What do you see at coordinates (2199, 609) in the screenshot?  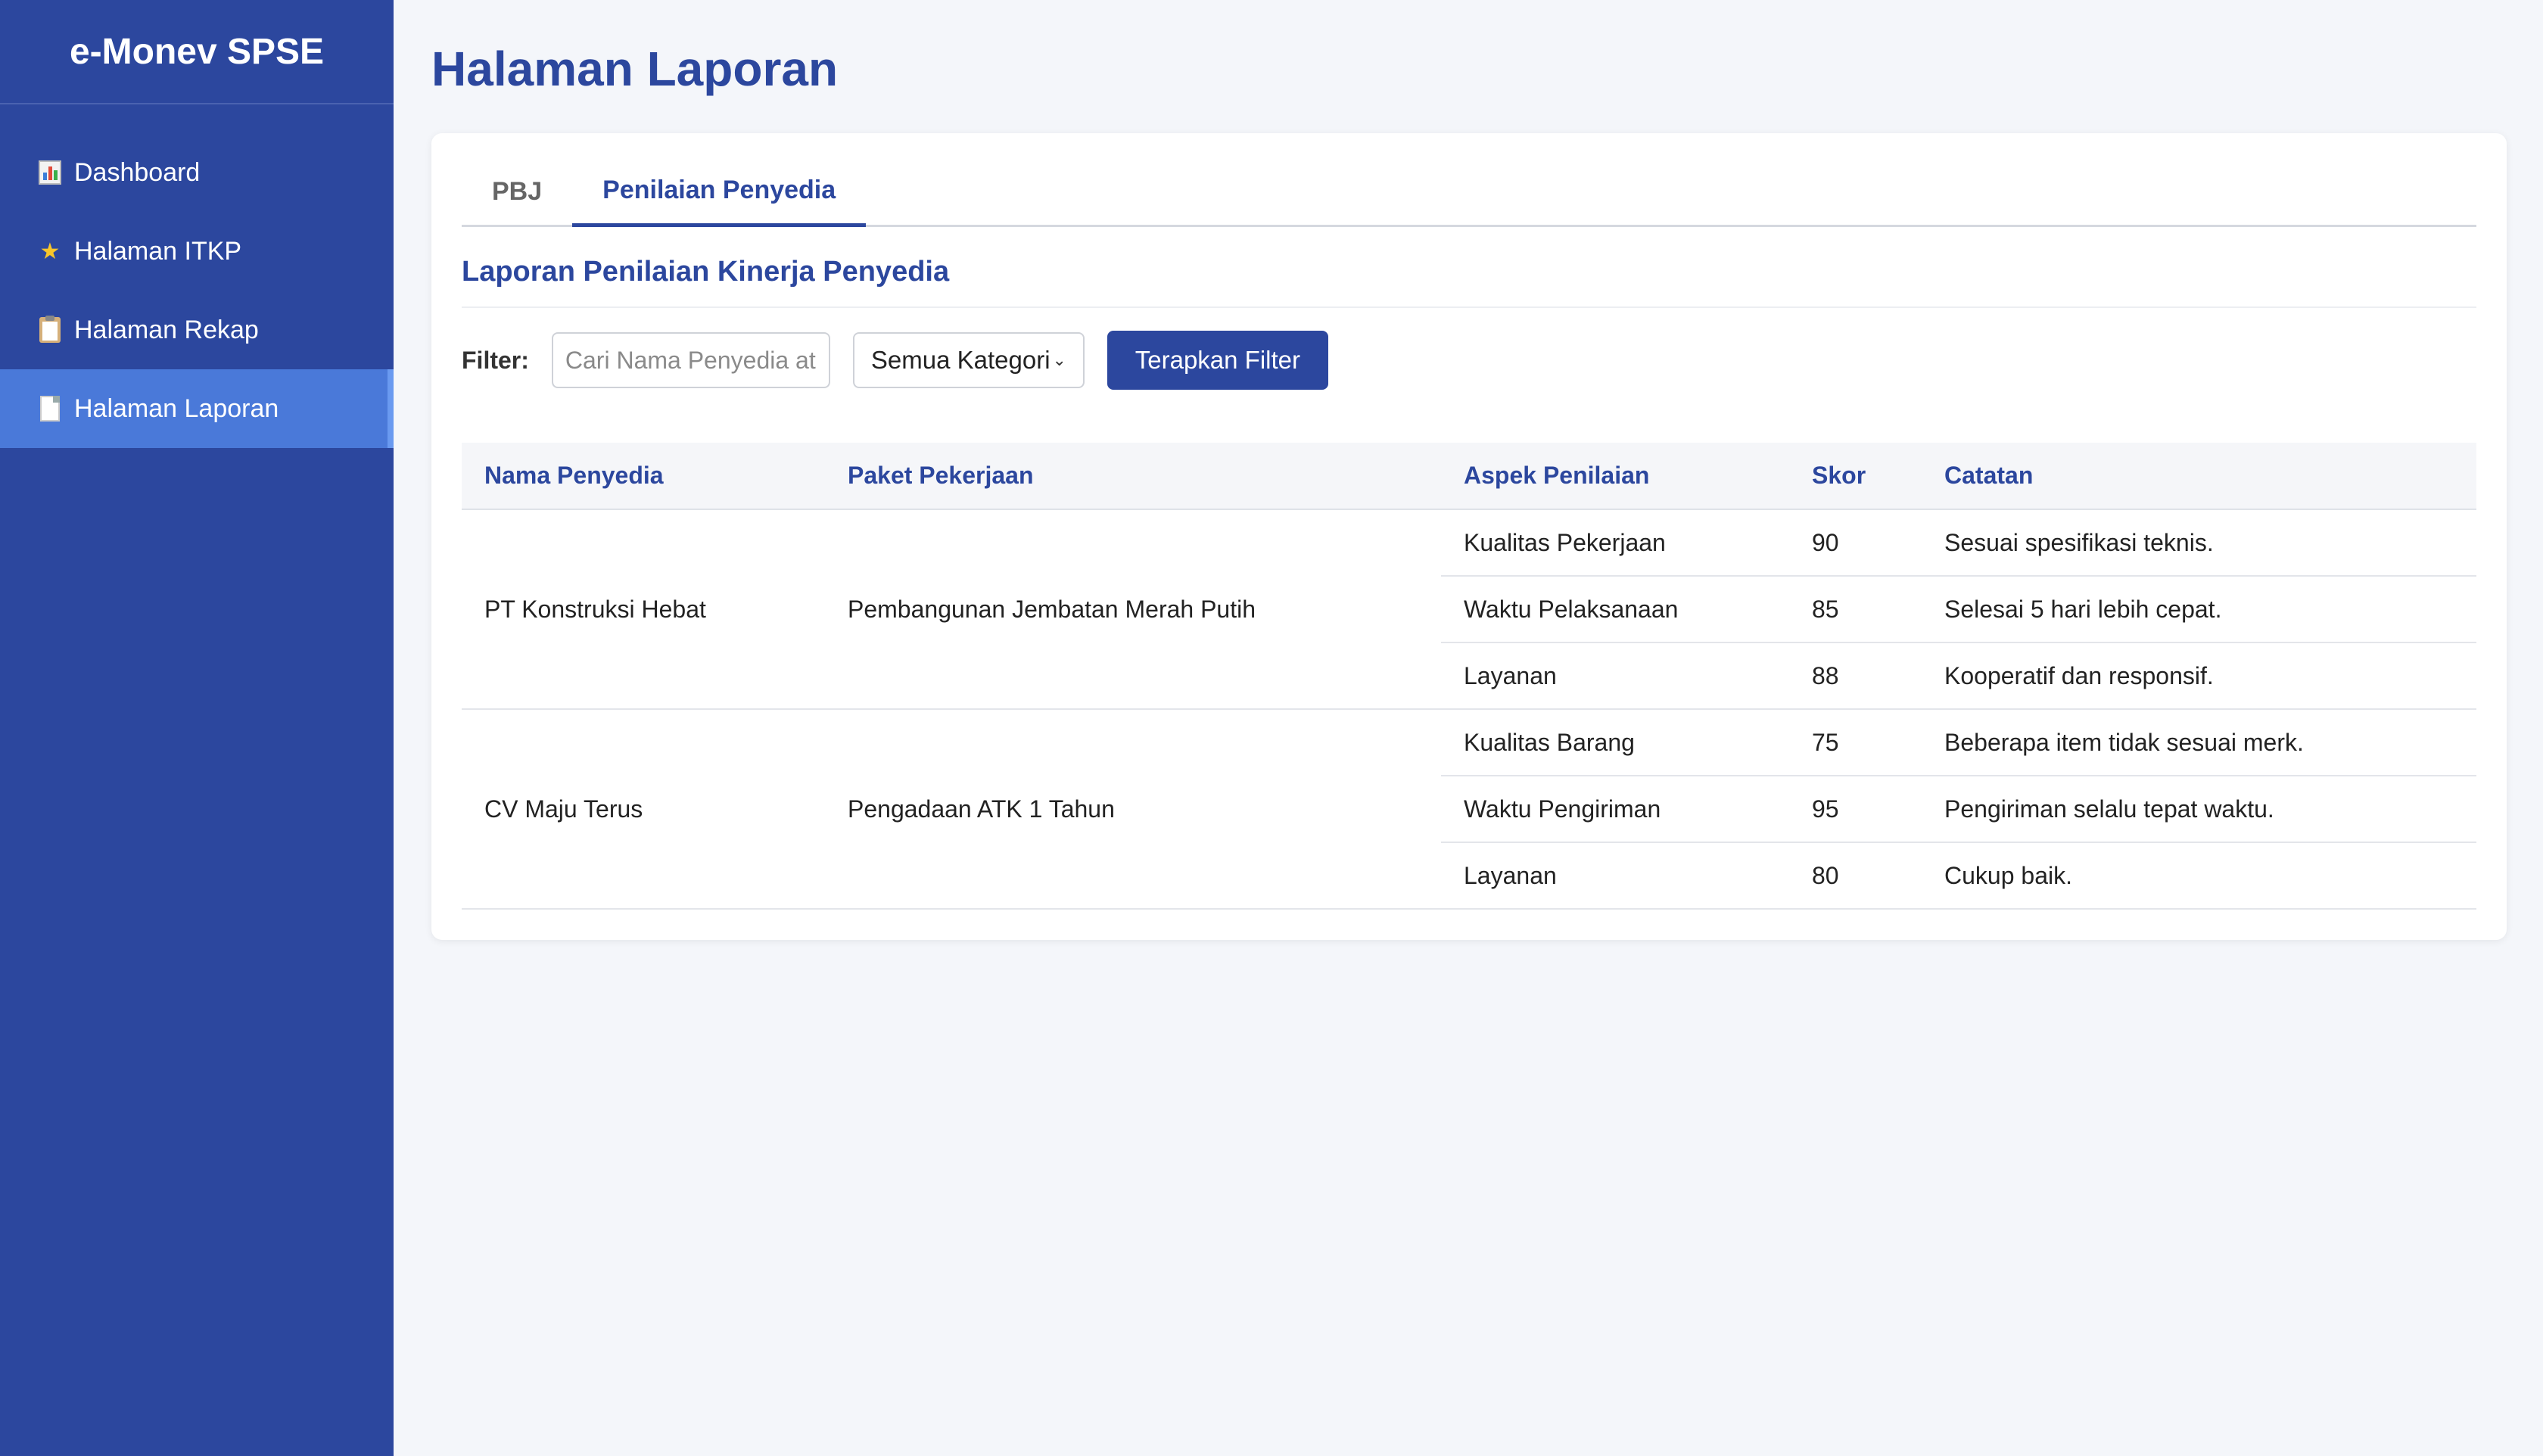 I see `note-cell: Selesai 5 hari lebih cepat.` at bounding box center [2199, 609].